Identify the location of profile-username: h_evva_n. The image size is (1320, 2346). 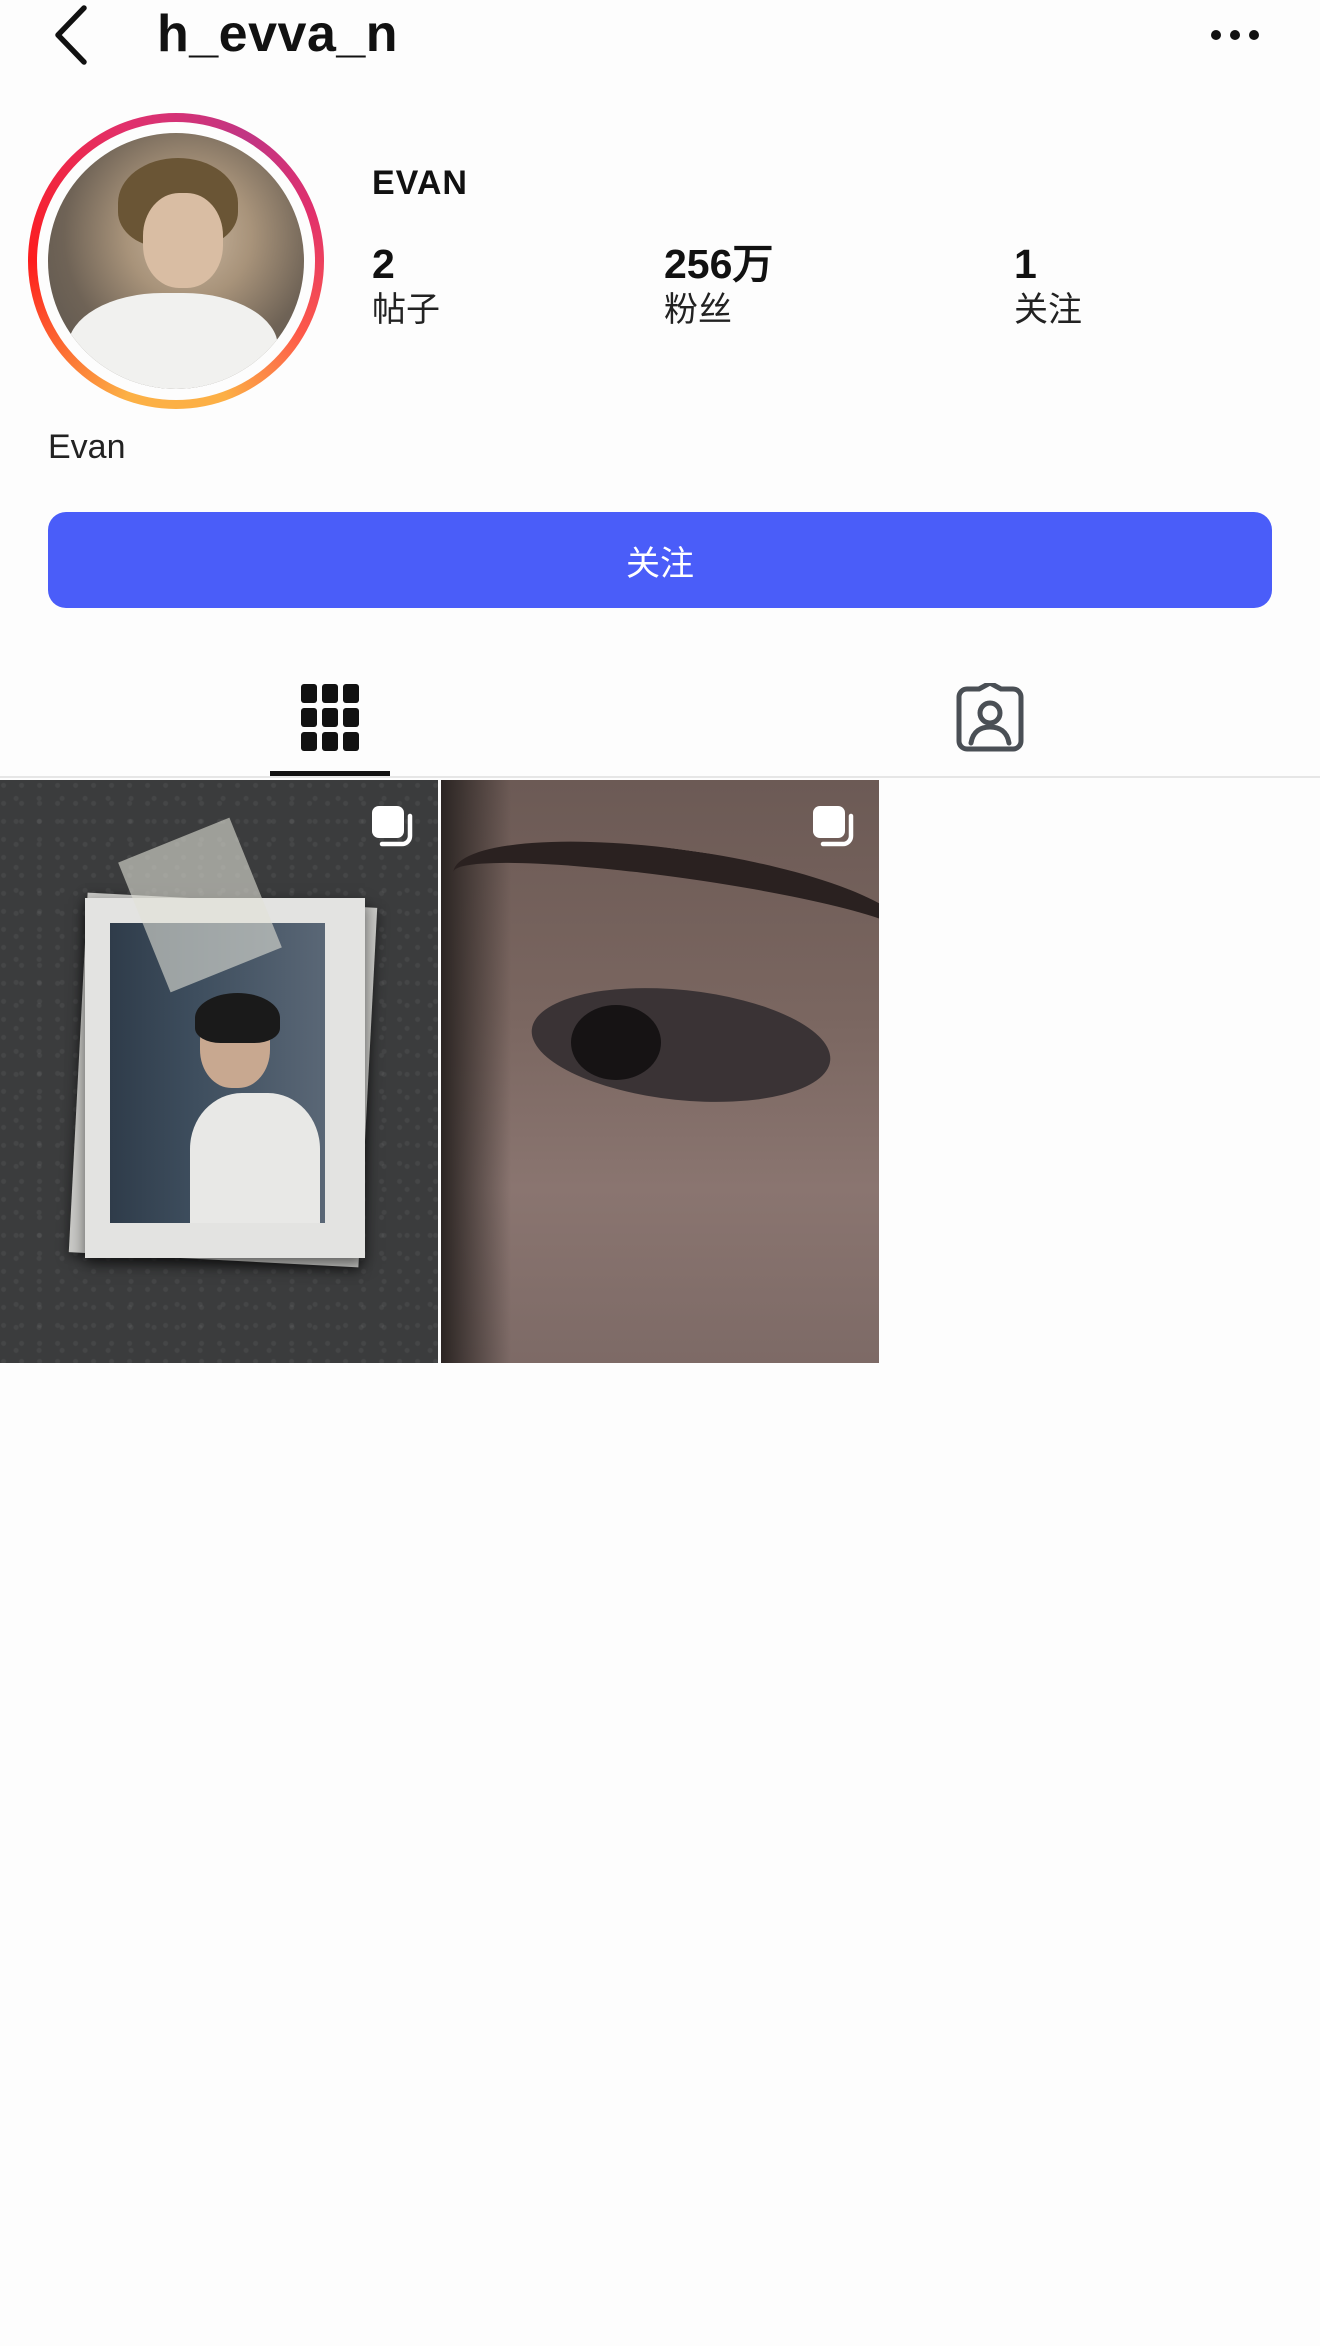
(278, 34).